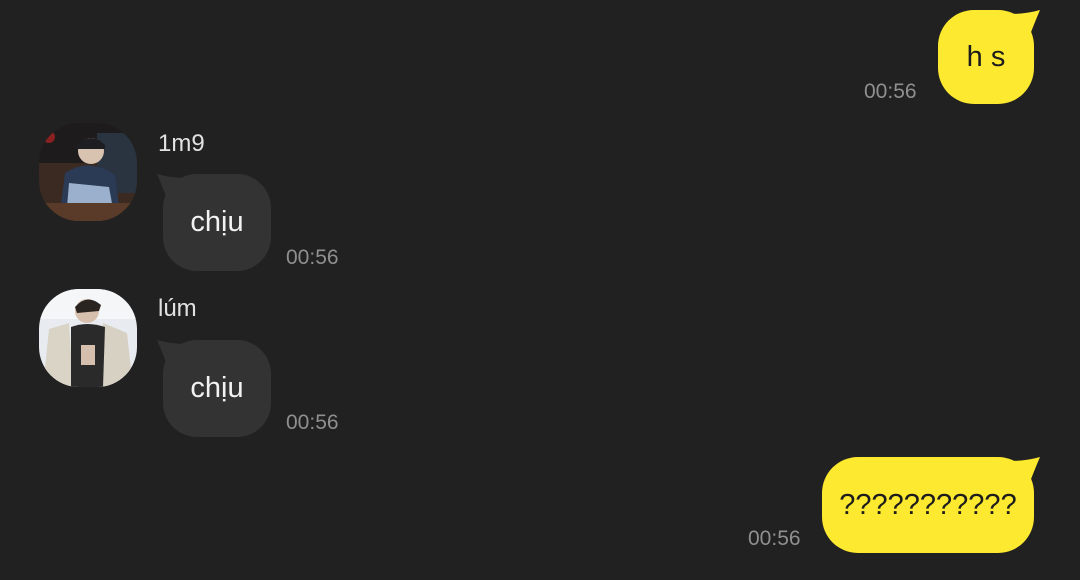  I want to click on sender-name: lúm, so click(177, 308).